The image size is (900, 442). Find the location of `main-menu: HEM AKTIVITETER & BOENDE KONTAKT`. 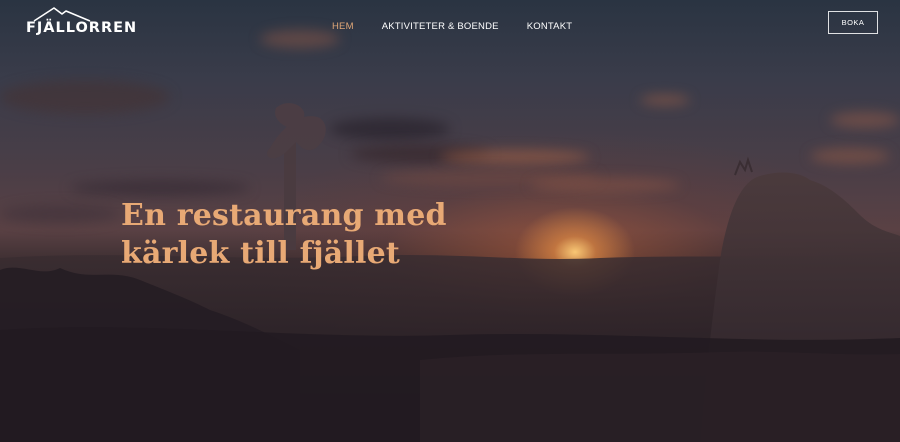

main-menu: HEM AKTIVITETER & BOENDE KONTAKT is located at coordinates (452, 26).